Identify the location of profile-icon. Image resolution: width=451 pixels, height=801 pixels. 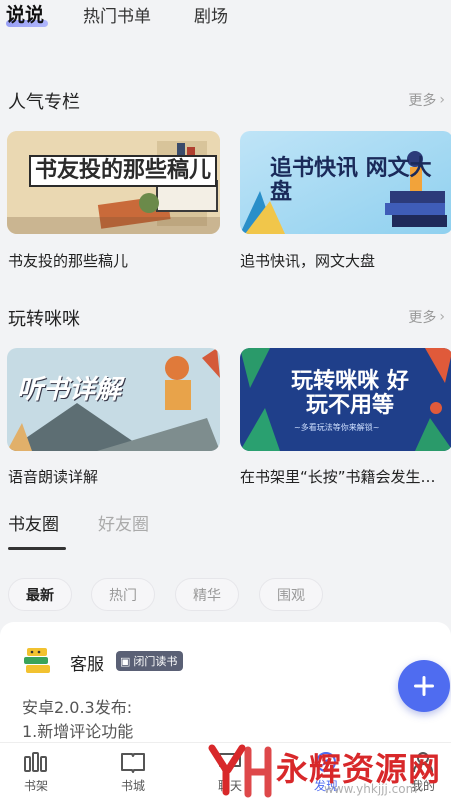
(423, 762).